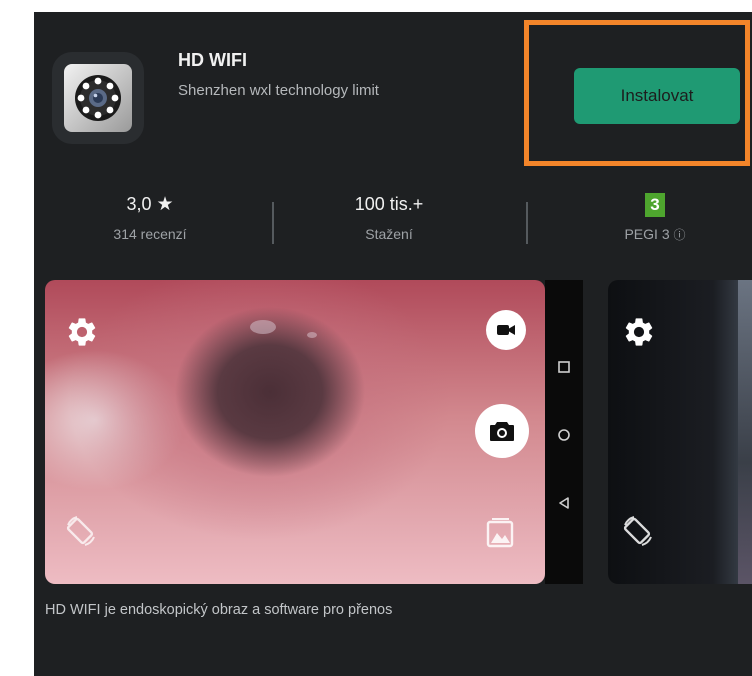 The height and width of the screenshot is (676, 752). I want to click on pegi-label-row: PEGI 3 ⓘ, so click(655, 234).